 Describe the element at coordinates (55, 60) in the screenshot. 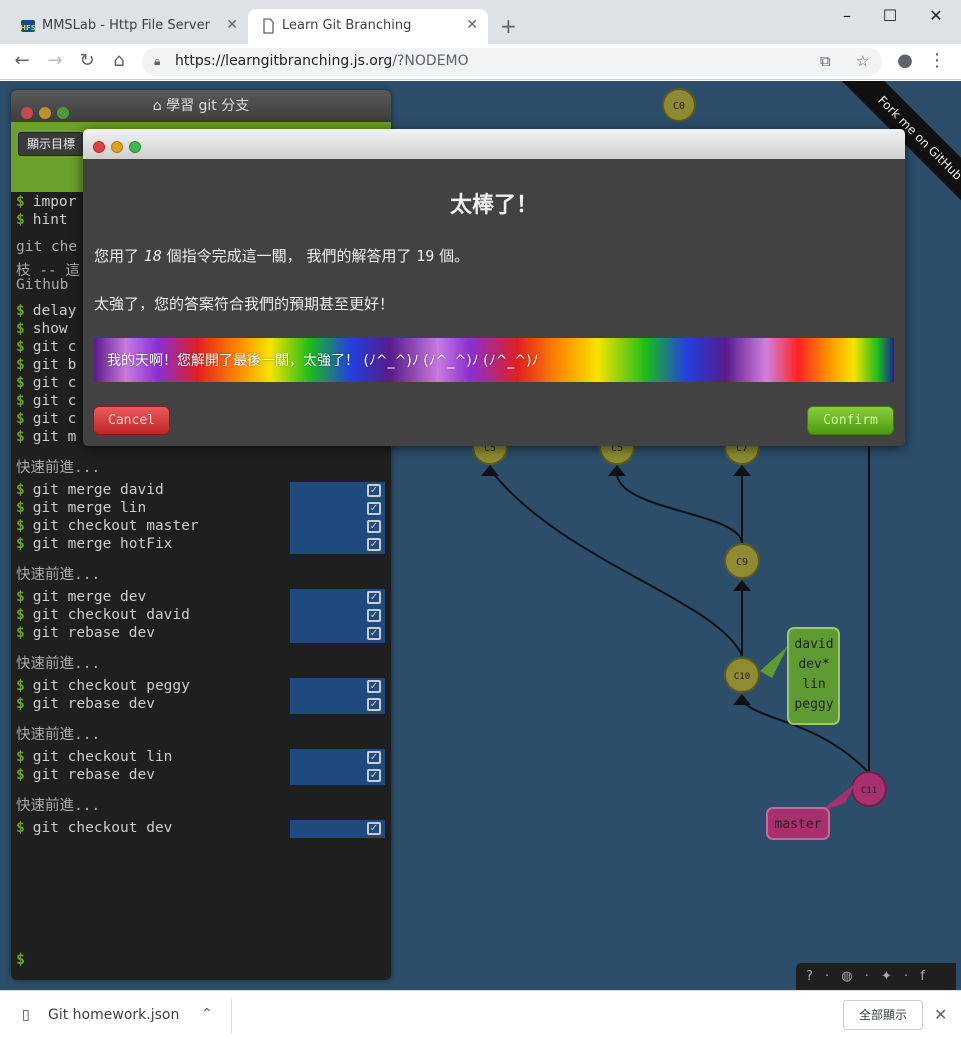

I see `forward-icon: →` at that location.